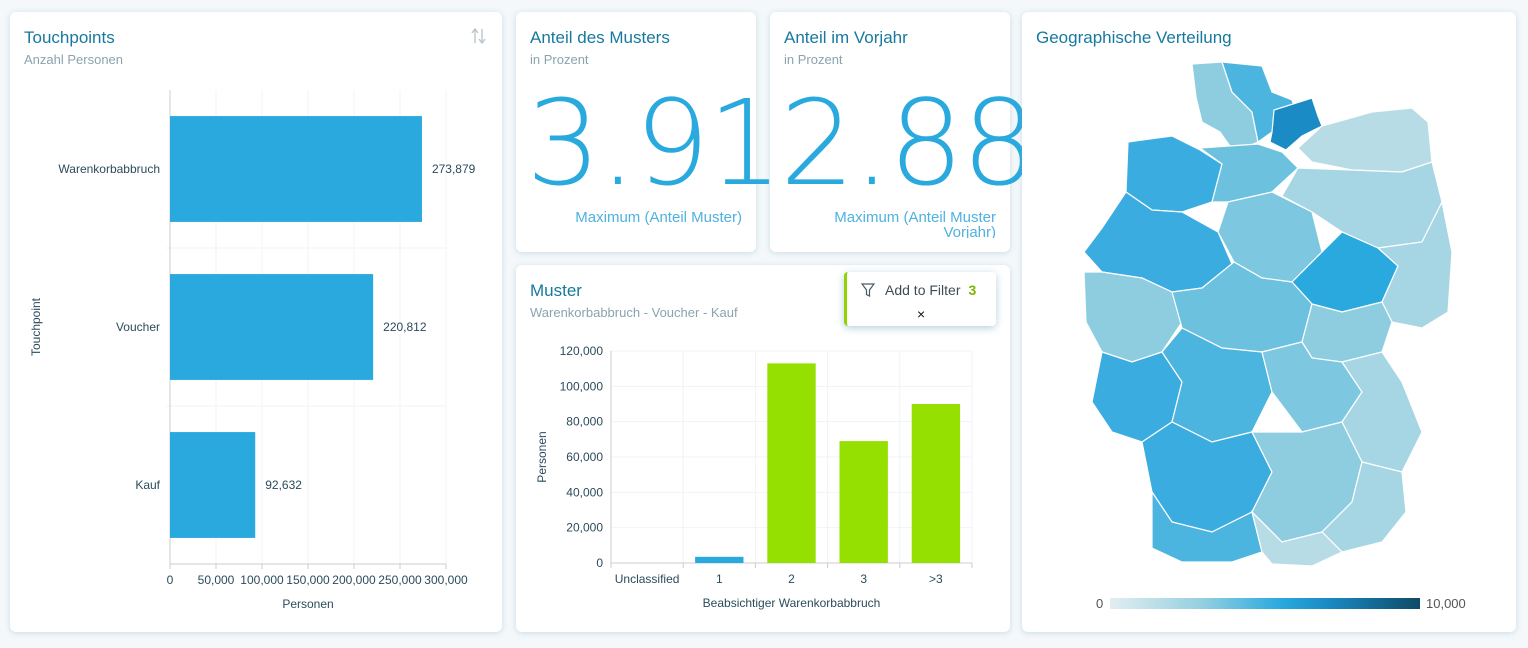 The image size is (1528, 648). I want to click on y-tick-label: 20,000, so click(584, 528).